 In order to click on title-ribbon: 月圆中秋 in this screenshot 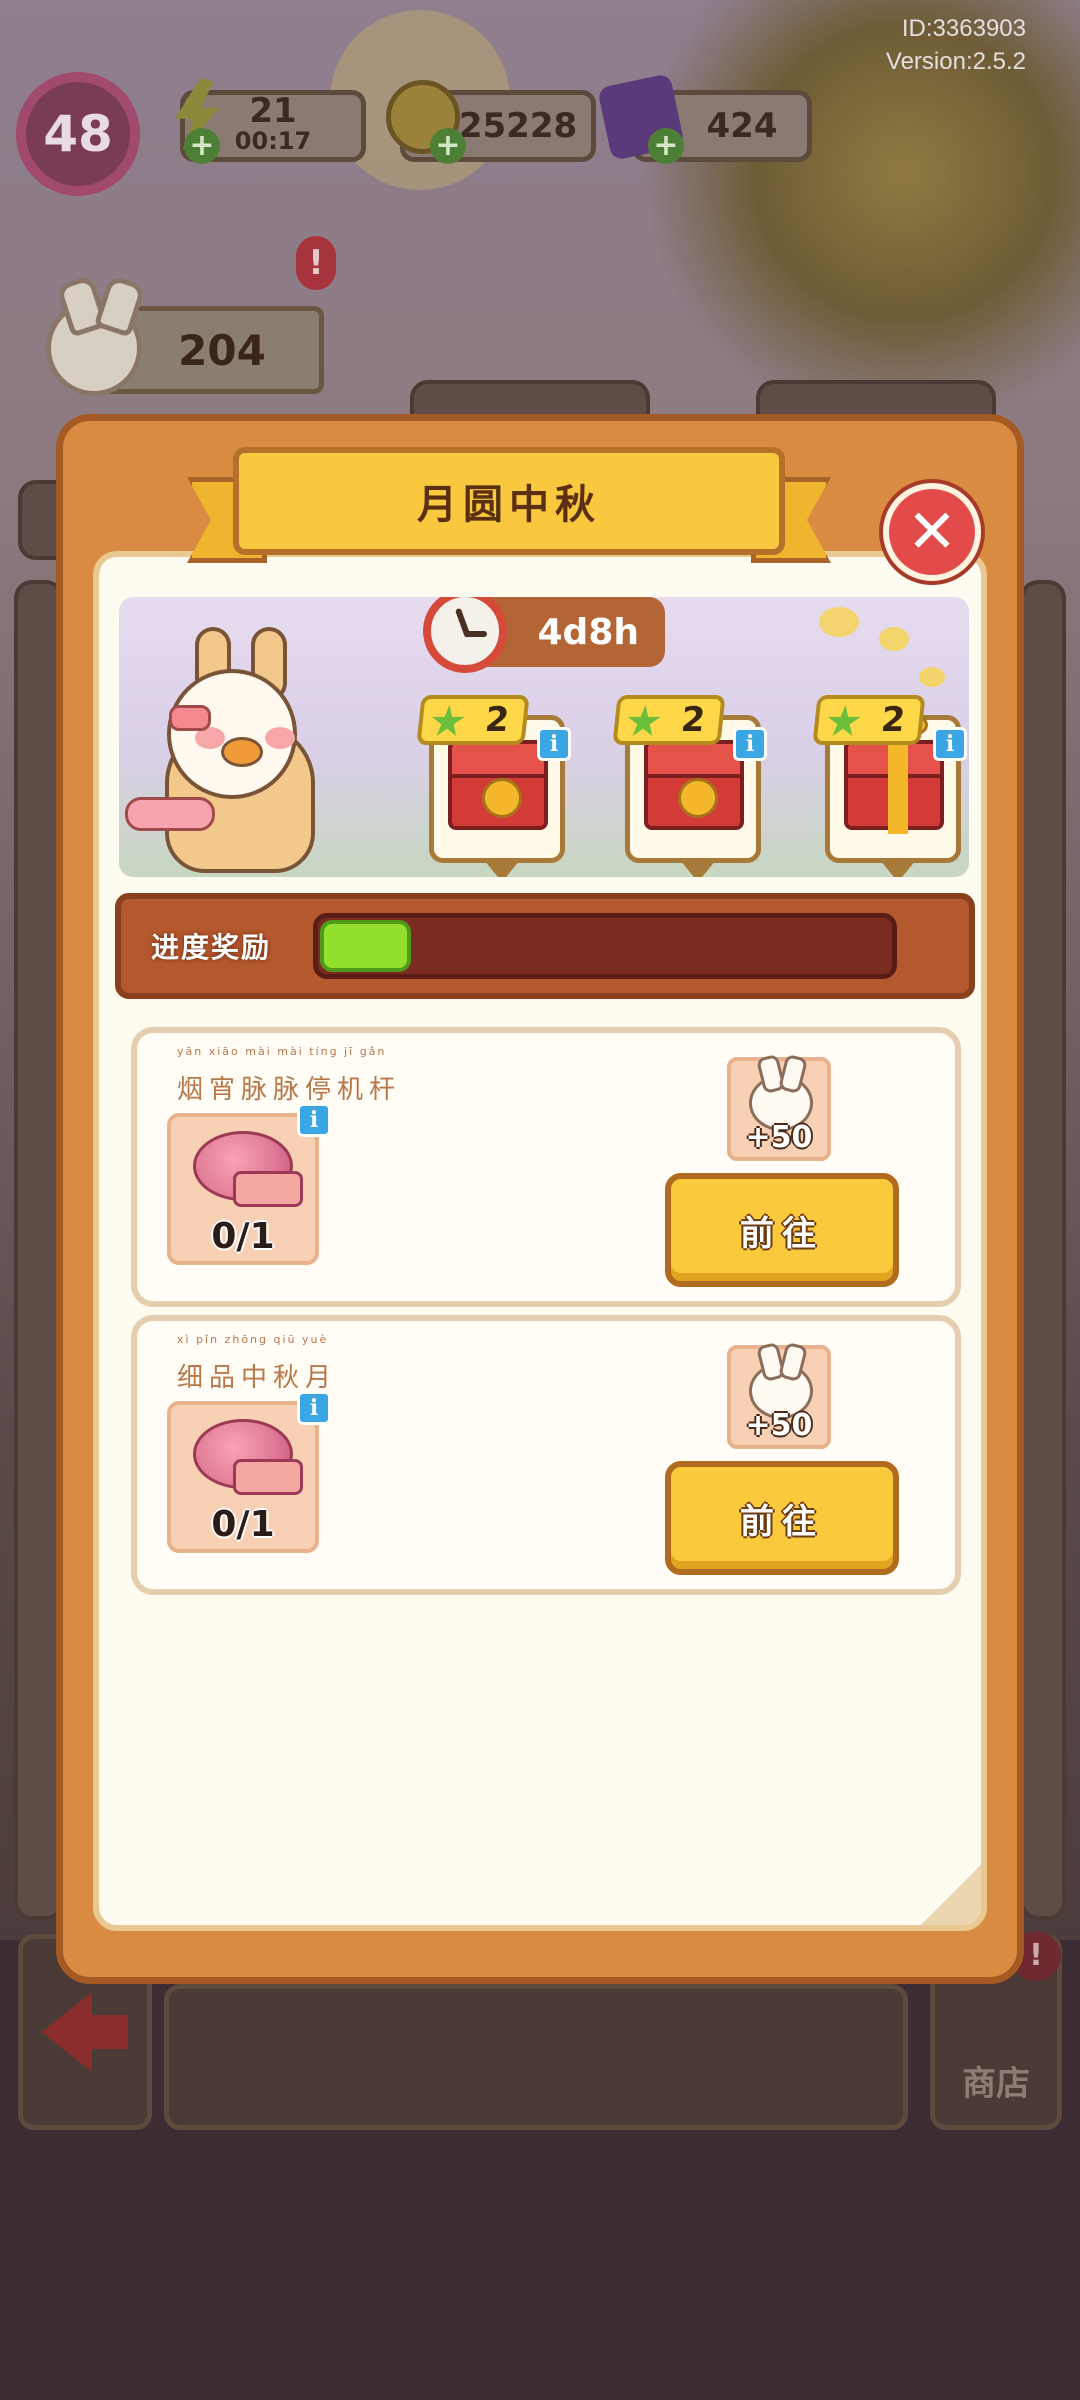, I will do `click(509, 505)`.